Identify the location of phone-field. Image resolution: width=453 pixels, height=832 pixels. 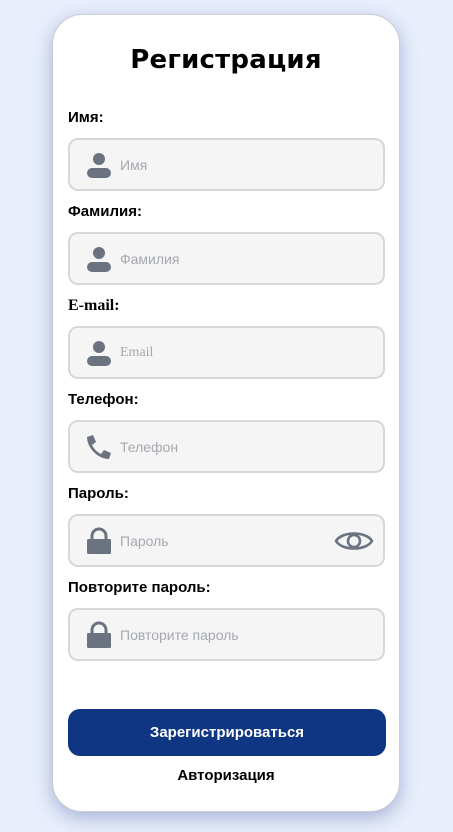
(226, 446).